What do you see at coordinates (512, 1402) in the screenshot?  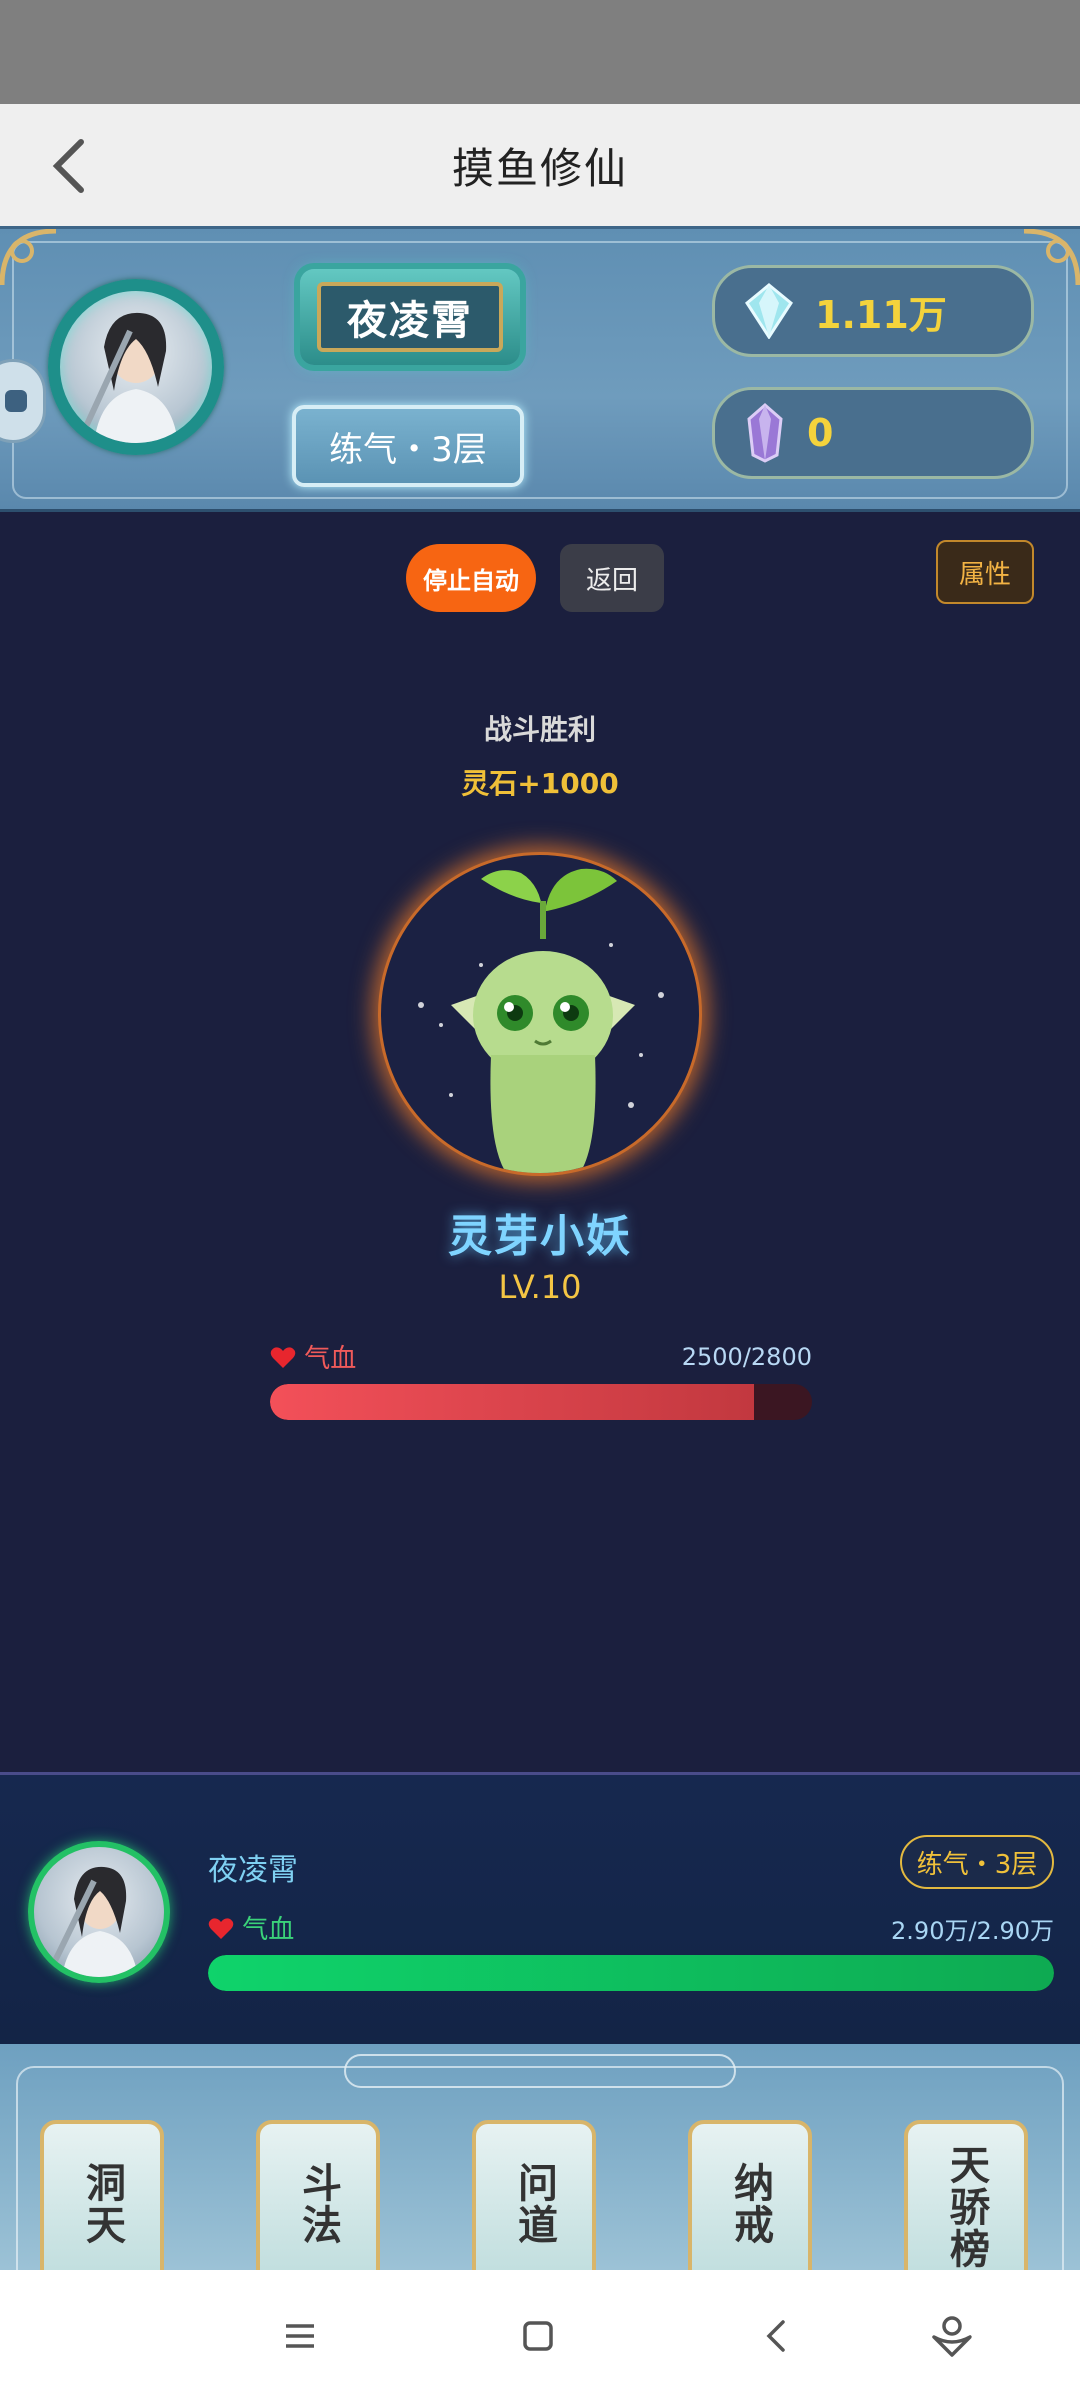 I see `monster-hp-fill` at bounding box center [512, 1402].